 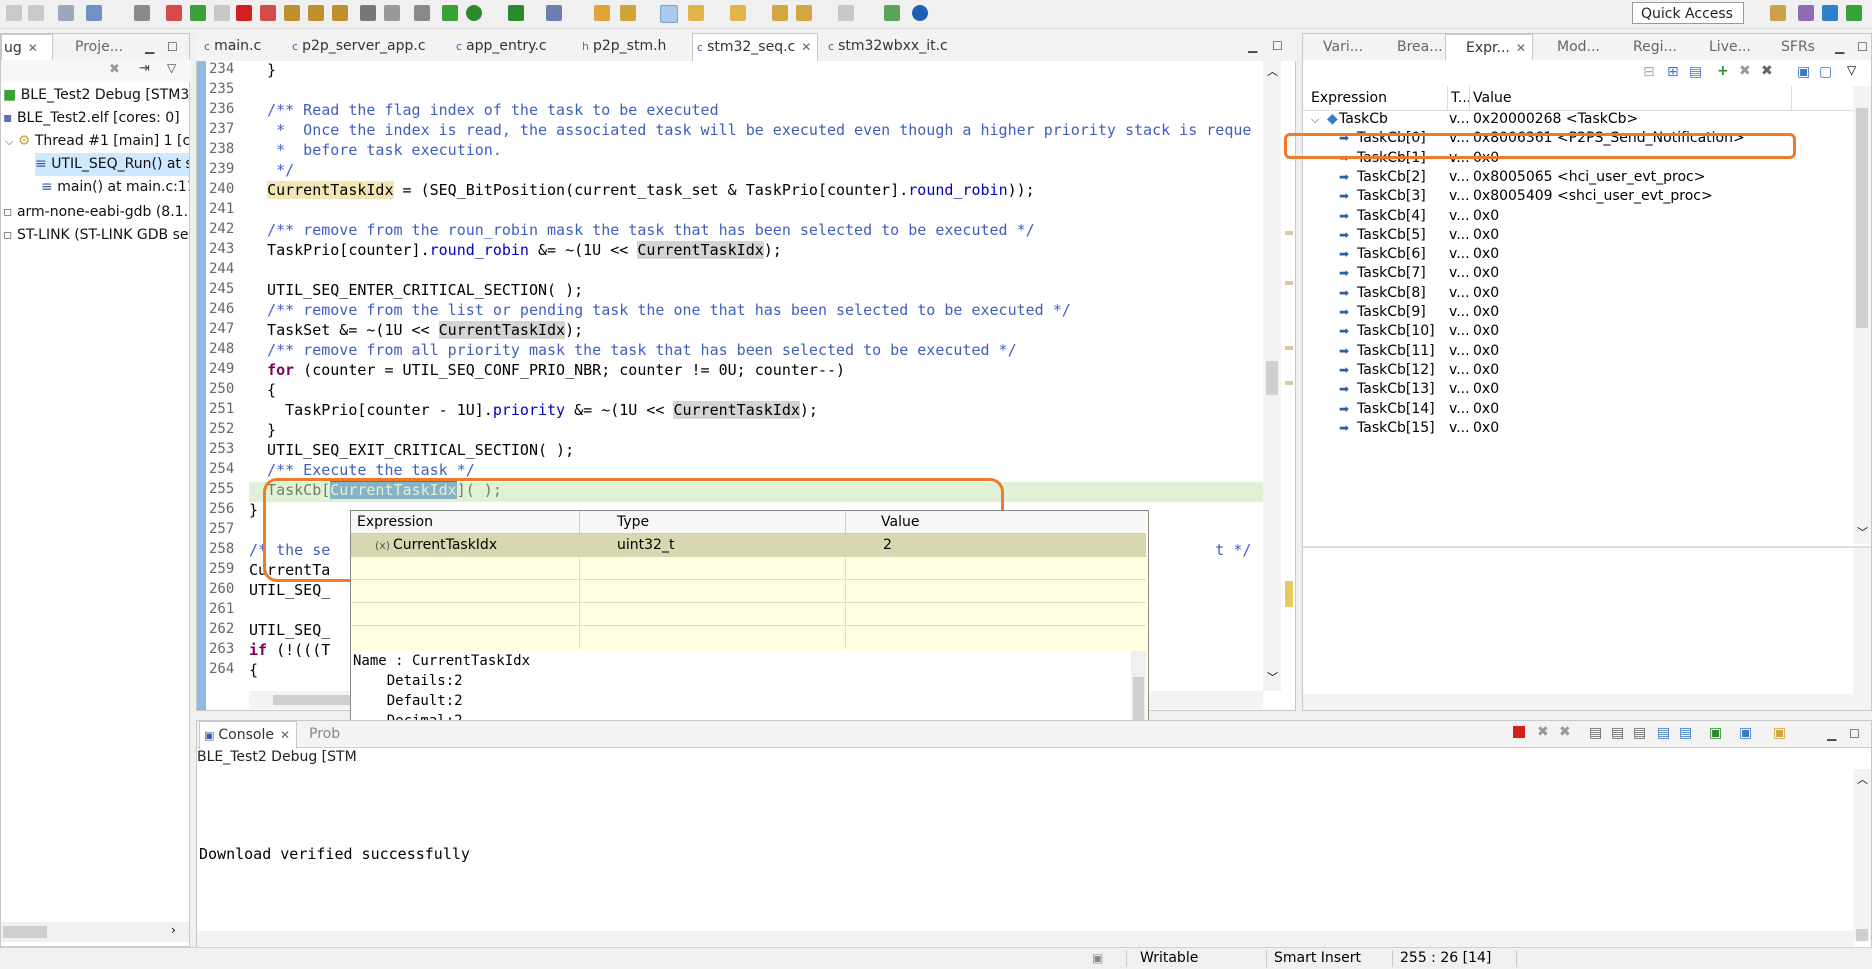 I want to click on pin-icon: ▢, so click(x=1825, y=72).